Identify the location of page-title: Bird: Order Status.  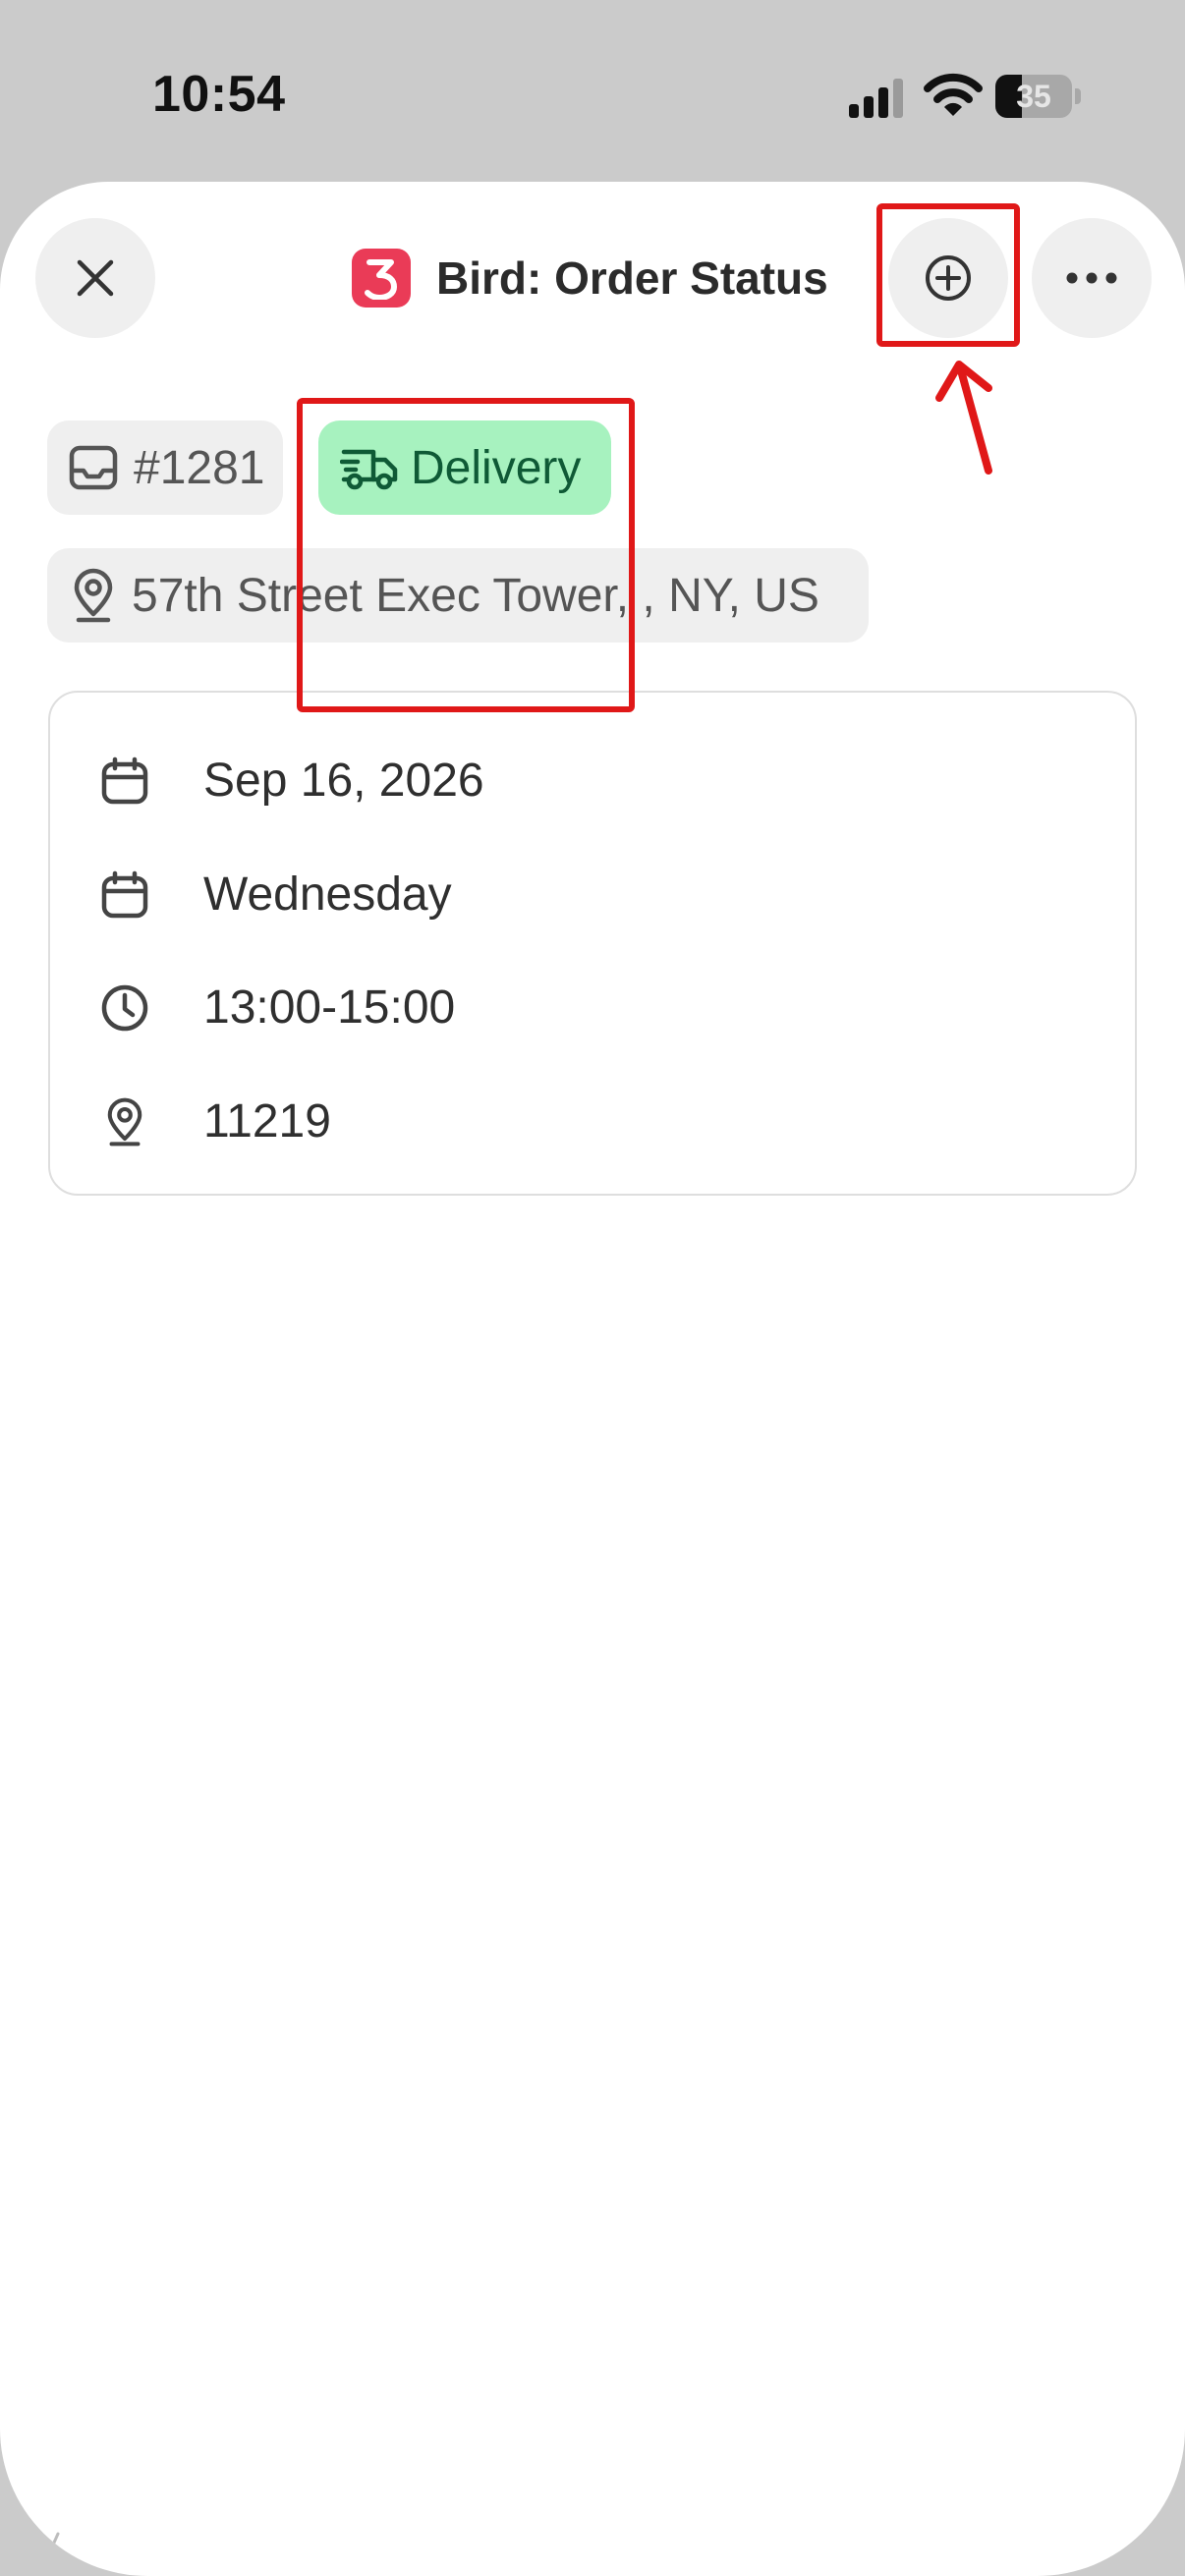
(632, 278).